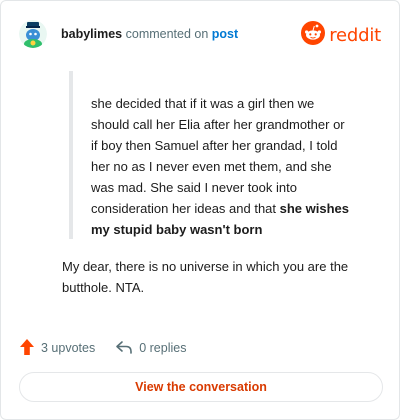 The image size is (400, 420). I want to click on user-avatar, so click(33, 34).